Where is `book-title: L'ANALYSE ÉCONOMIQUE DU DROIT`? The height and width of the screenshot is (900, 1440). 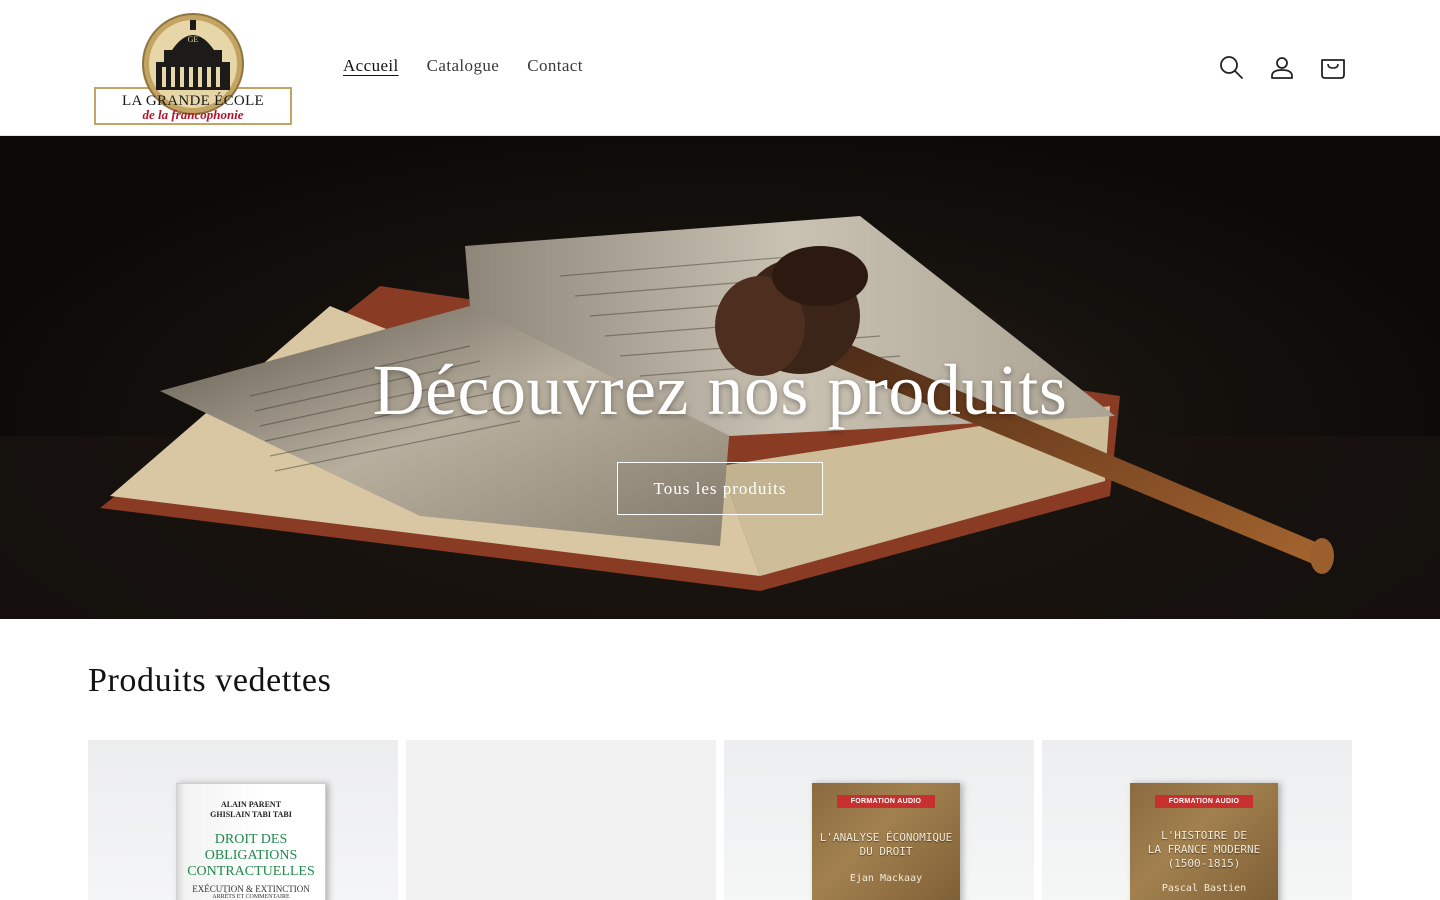
book-title: L'ANALYSE ÉCONOMIQUE DU DROIT is located at coordinates (886, 844).